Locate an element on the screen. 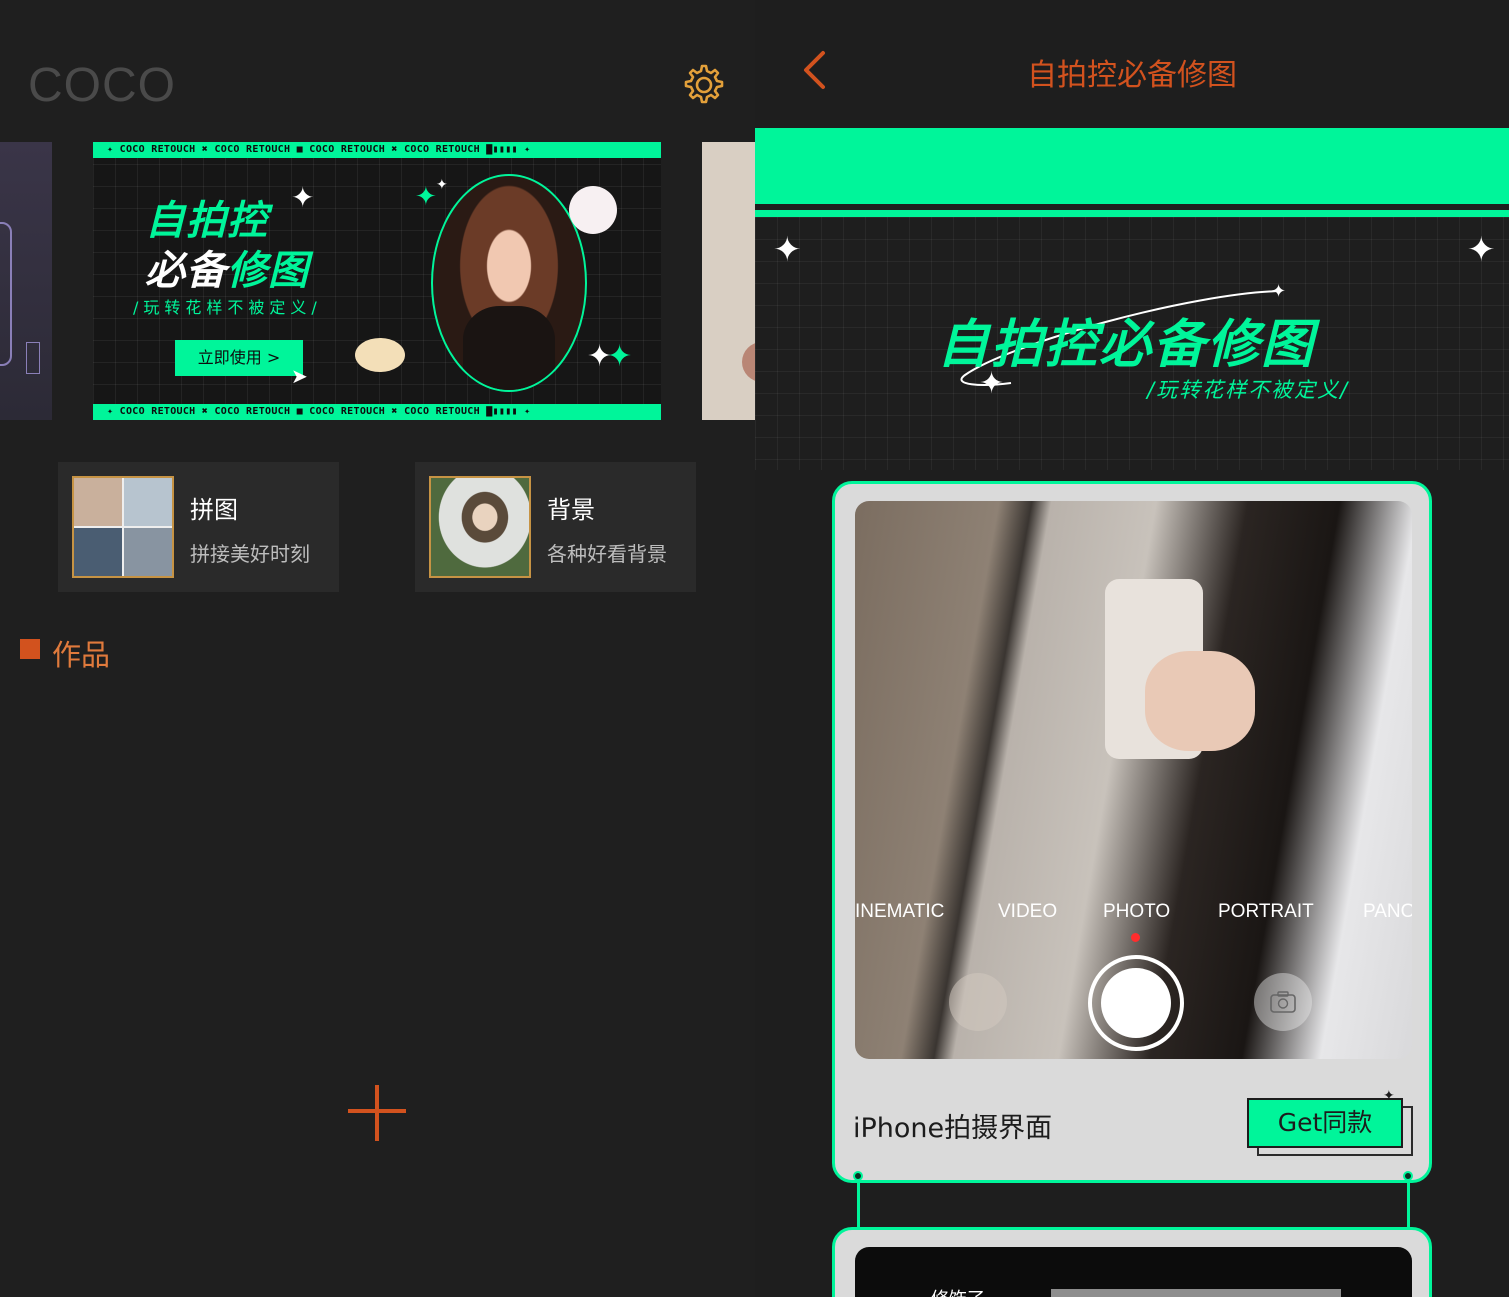  camera-mode-bar: INEMATIC VIDEO PHOTO PORTRAIT PANO is located at coordinates (1133, 913).